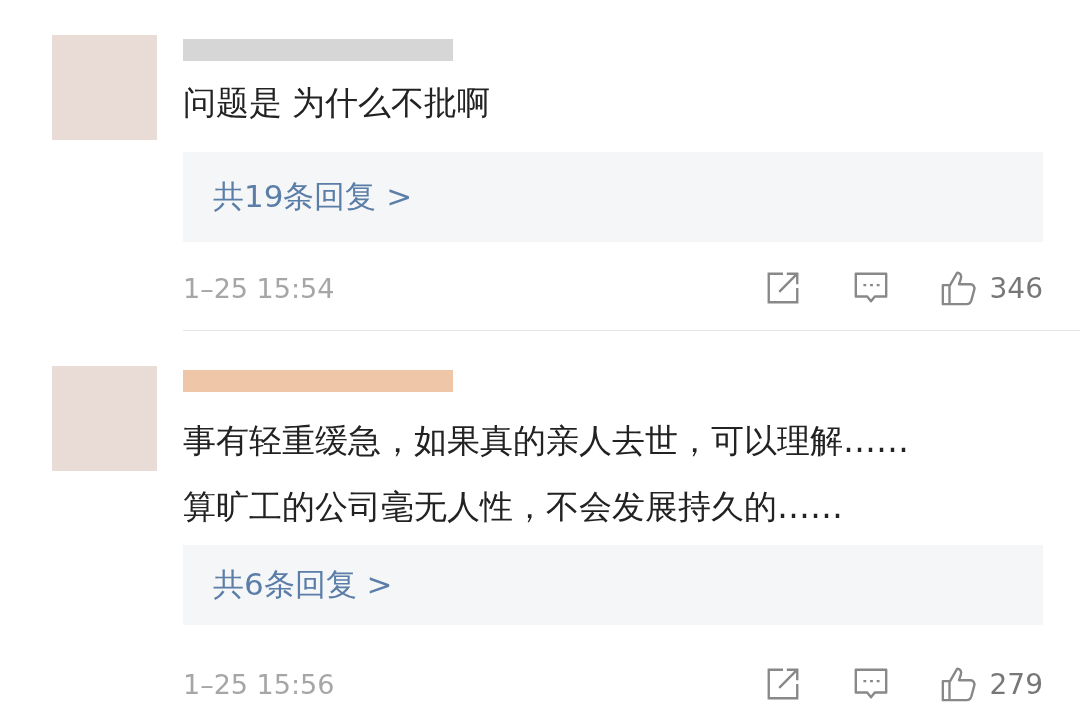 The width and height of the screenshot is (1080, 723). Describe the element at coordinates (259, 684) in the screenshot. I see `comment-time: 1–25 15:56` at that location.